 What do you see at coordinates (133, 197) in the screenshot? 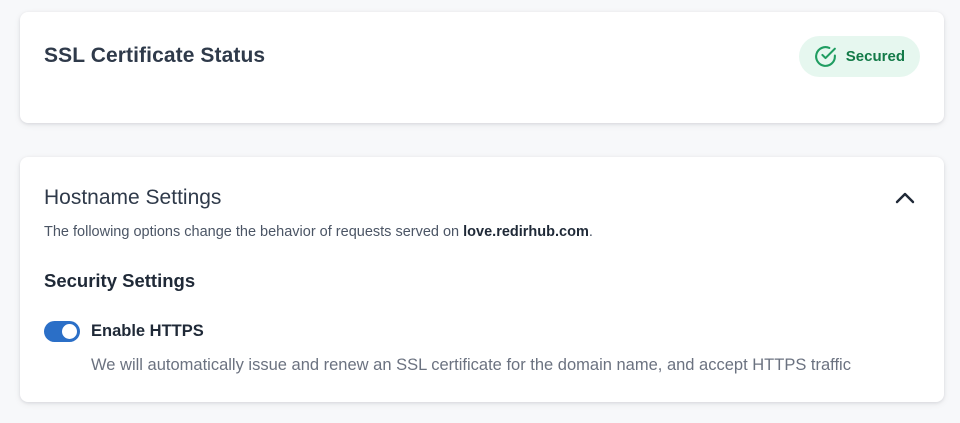
I see `hostname-settings-title: Hostname Settings` at bounding box center [133, 197].